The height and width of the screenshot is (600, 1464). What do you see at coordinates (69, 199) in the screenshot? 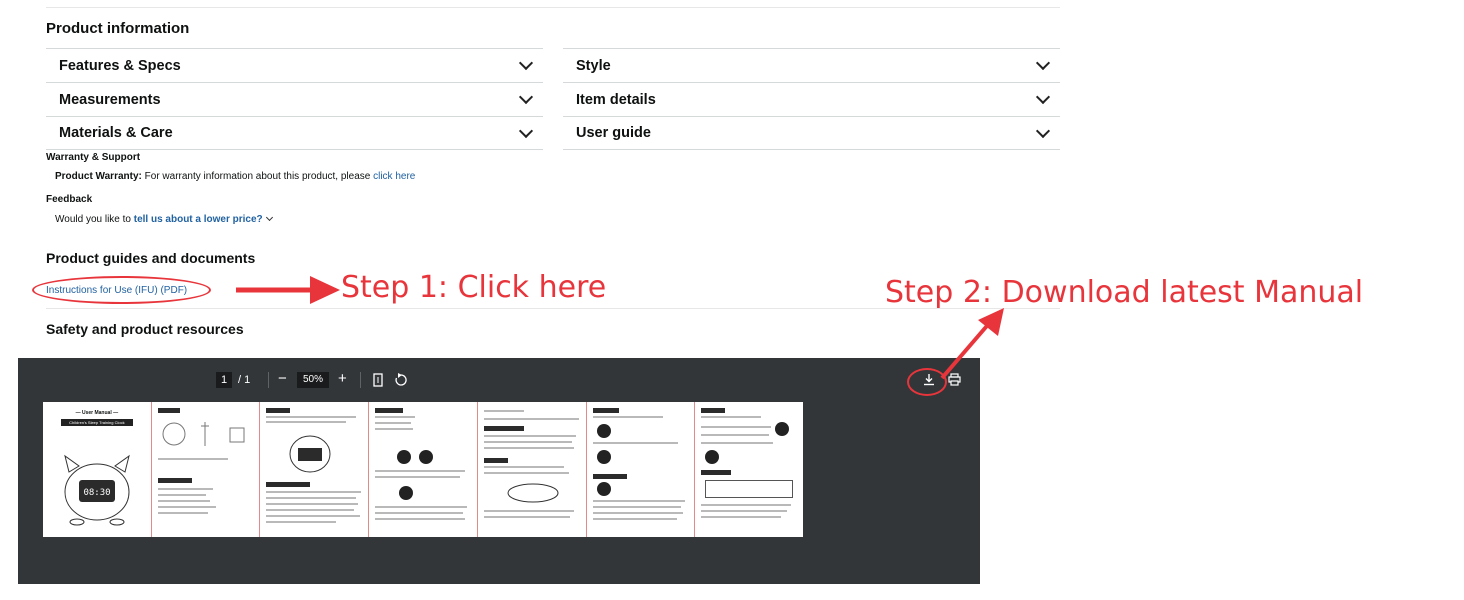
I see `feedback-heading: Feedback` at bounding box center [69, 199].